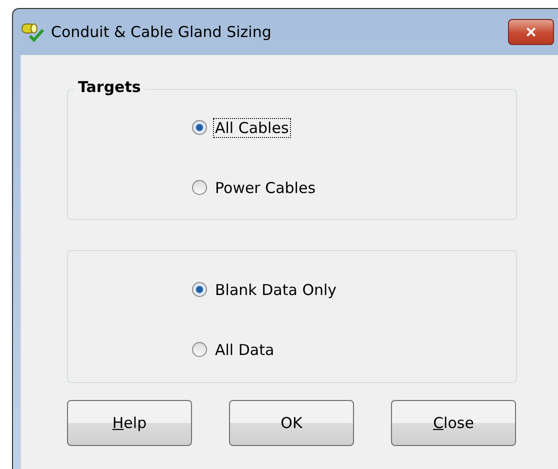 The height and width of the screenshot is (469, 558). What do you see at coordinates (244, 350) in the screenshot?
I see `radio-label: All Data` at bounding box center [244, 350].